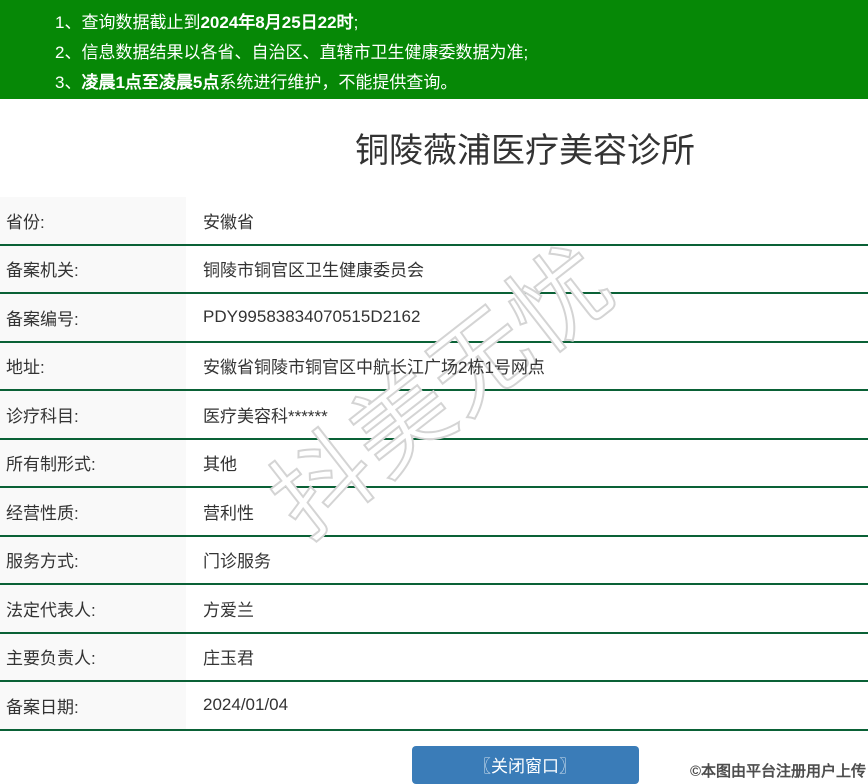 The image size is (868, 784). Describe the element at coordinates (93, 220) in the screenshot. I see `row-label: 省份:` at that location.